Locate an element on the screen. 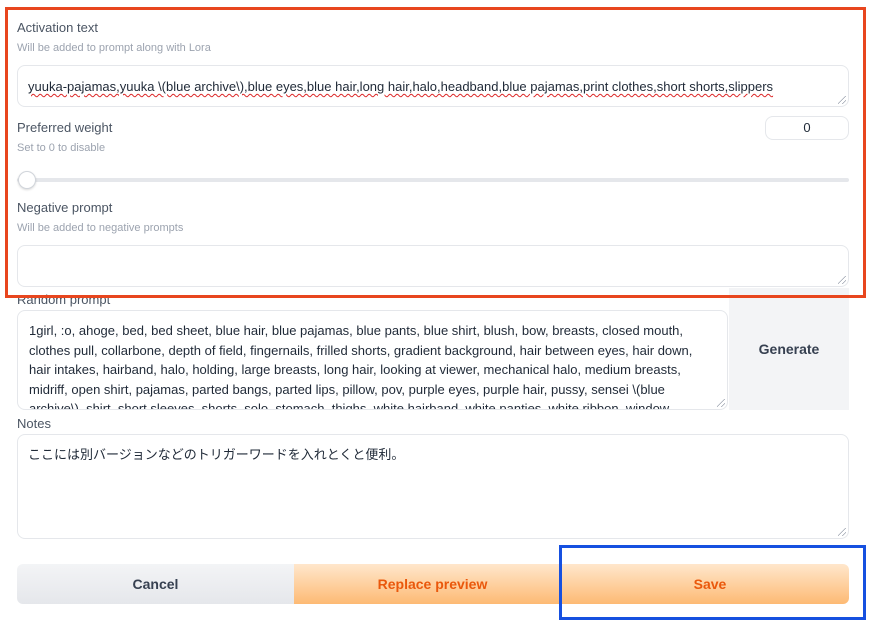 The height and width of the screenshot is (625, 872). random-prompt-label: Random prompt is located at coordinates (64, 299).